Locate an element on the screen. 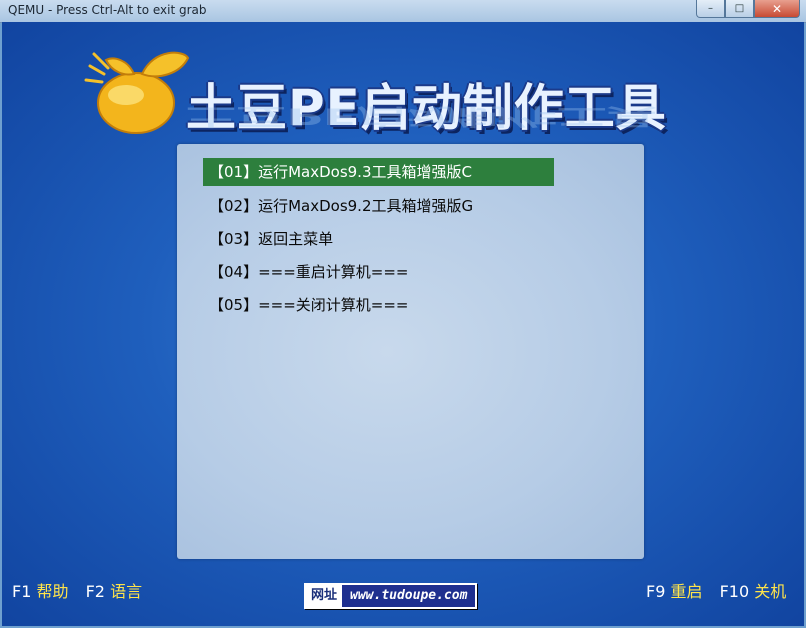 Image resolution: width=806 pixels, height=628 pixels. menu-item-05: 【05】===关闭计算机=== is located at coordinates (378, 305).